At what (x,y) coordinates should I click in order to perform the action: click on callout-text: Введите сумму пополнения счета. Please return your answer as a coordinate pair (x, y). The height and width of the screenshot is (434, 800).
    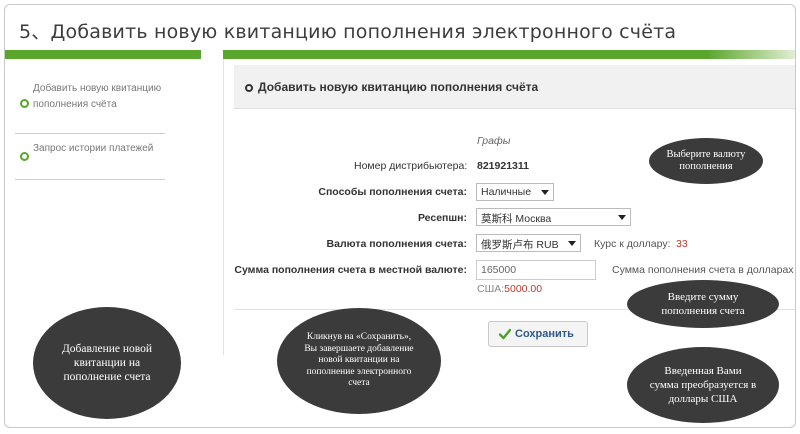
    Looking at the image, I should click on (703, 304).